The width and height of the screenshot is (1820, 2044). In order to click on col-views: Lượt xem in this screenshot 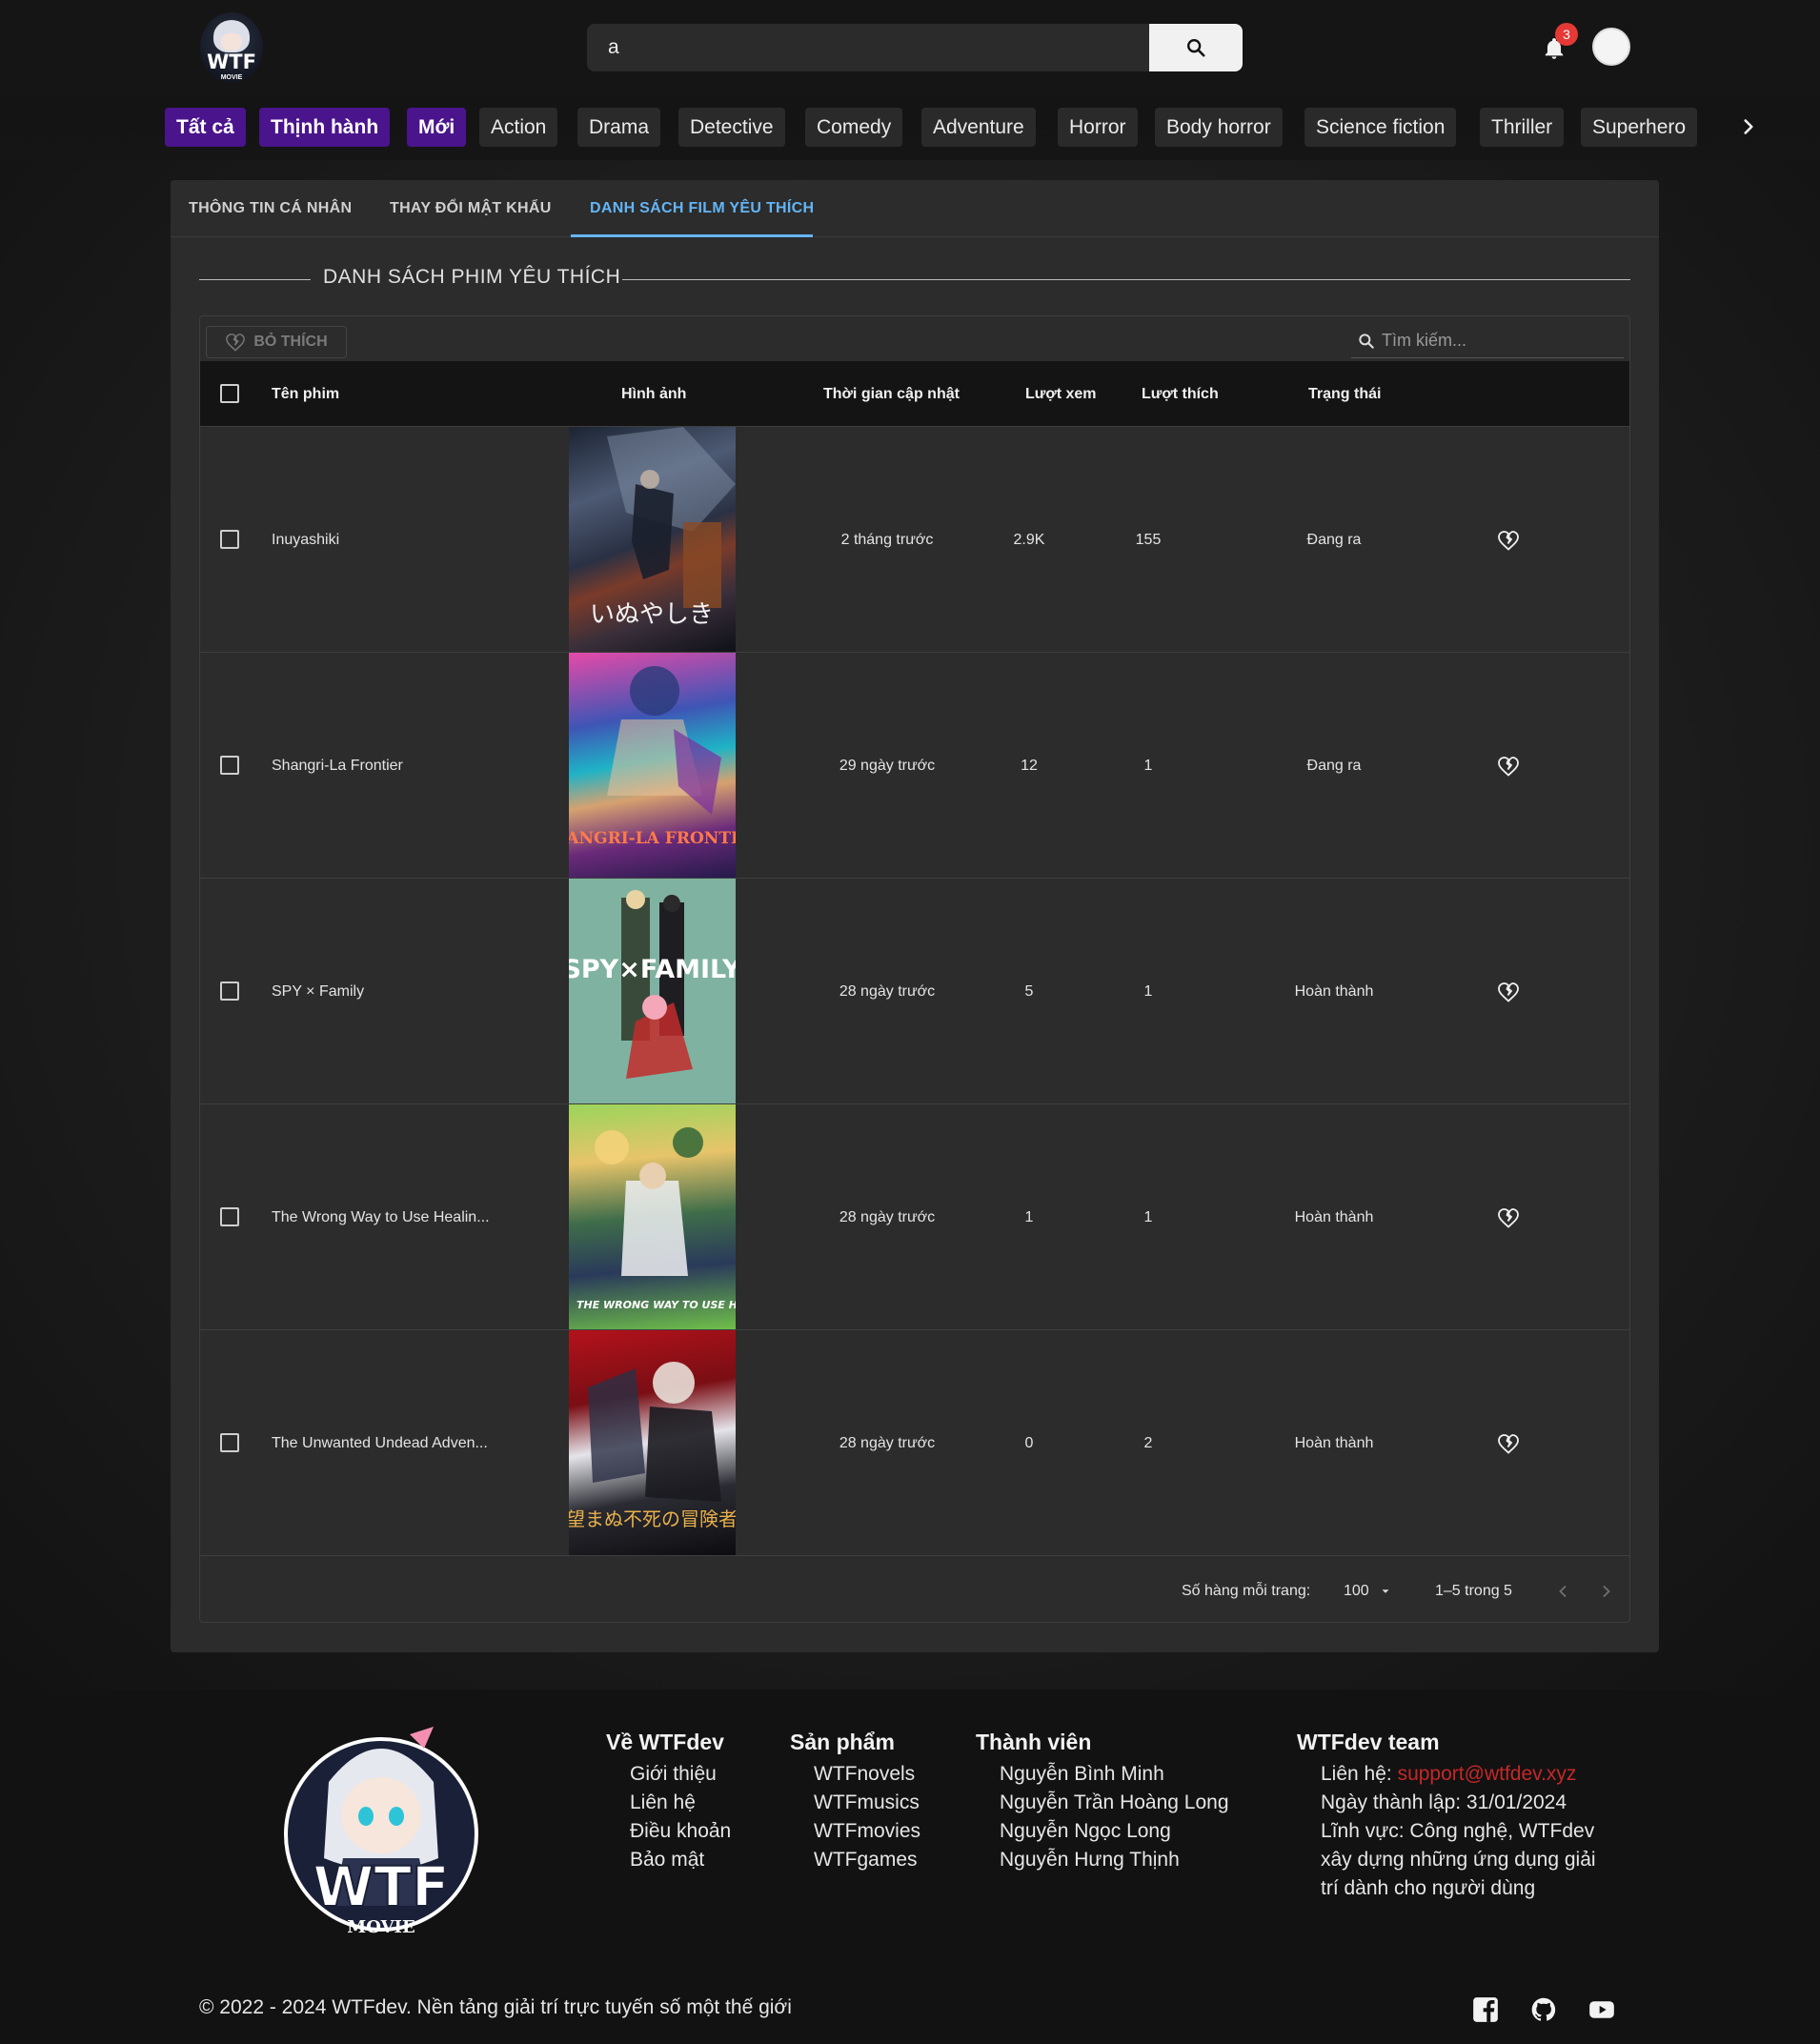, I will do `click(1061, 394)`.